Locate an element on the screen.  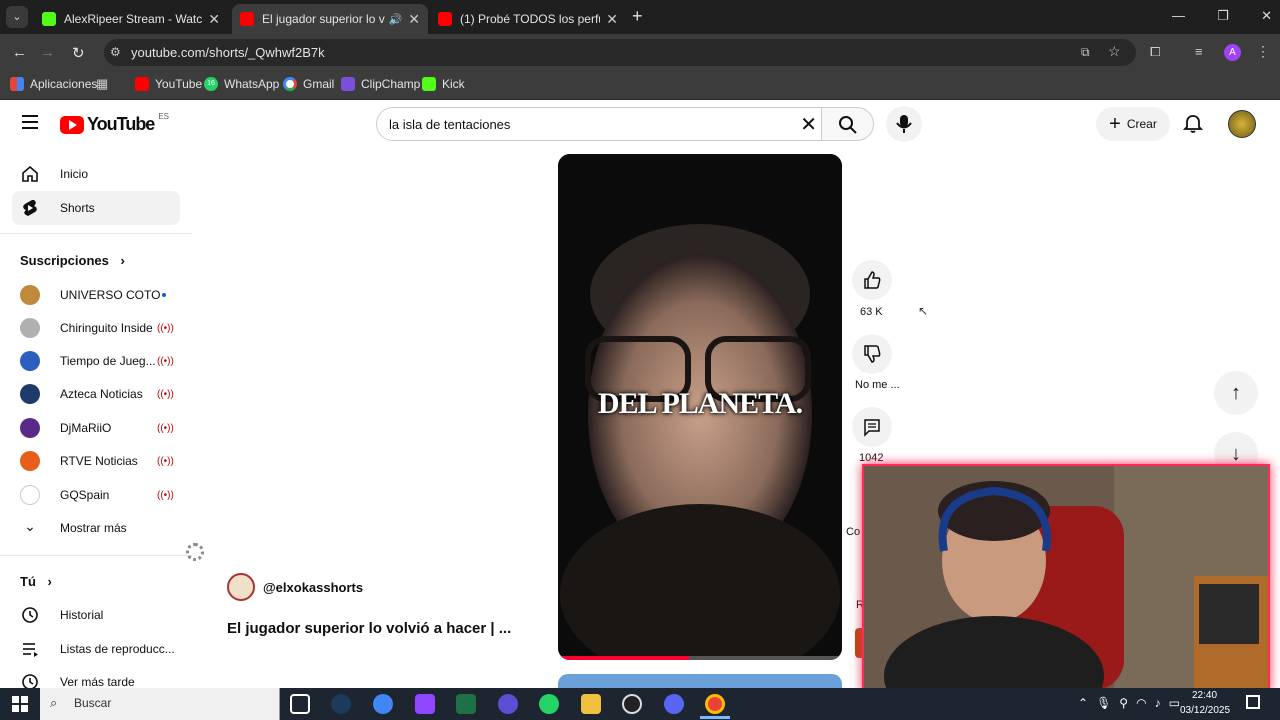
subscriptions-heading: Suscripciones › is located at coordinates (72, 260).